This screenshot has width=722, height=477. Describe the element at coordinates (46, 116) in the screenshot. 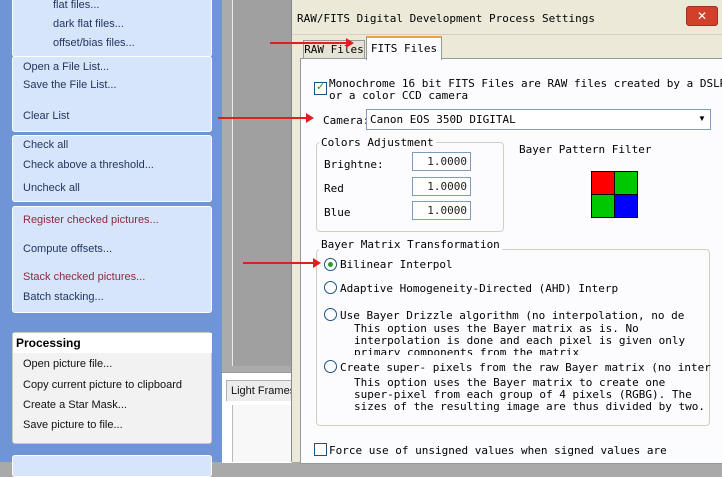

I see `clear-list-link: Clear List` at that location.